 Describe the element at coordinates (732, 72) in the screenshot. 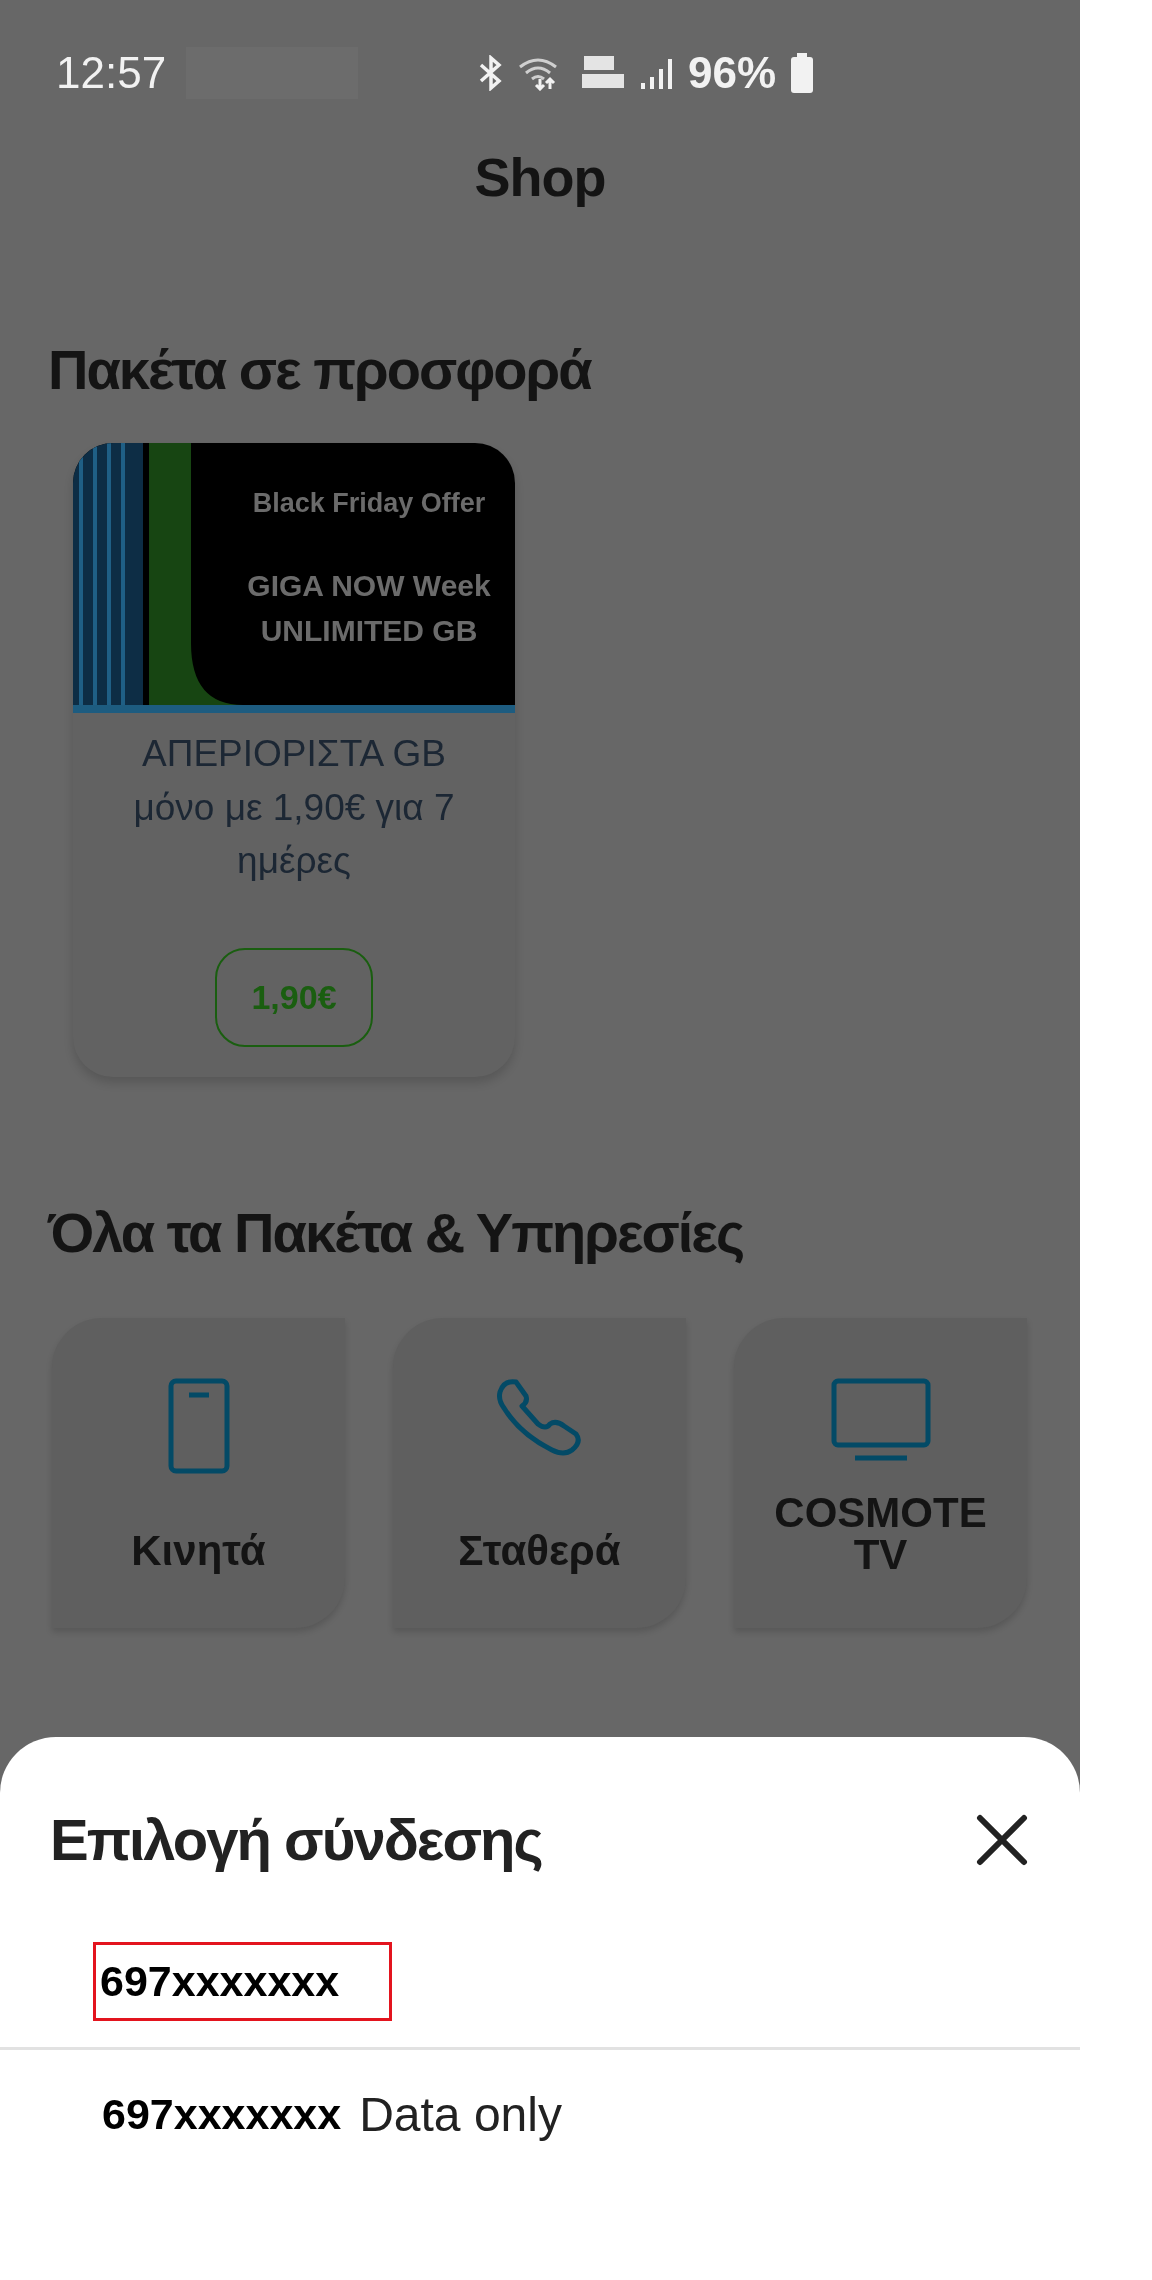

I see `battery-percent: 96%` at that location.